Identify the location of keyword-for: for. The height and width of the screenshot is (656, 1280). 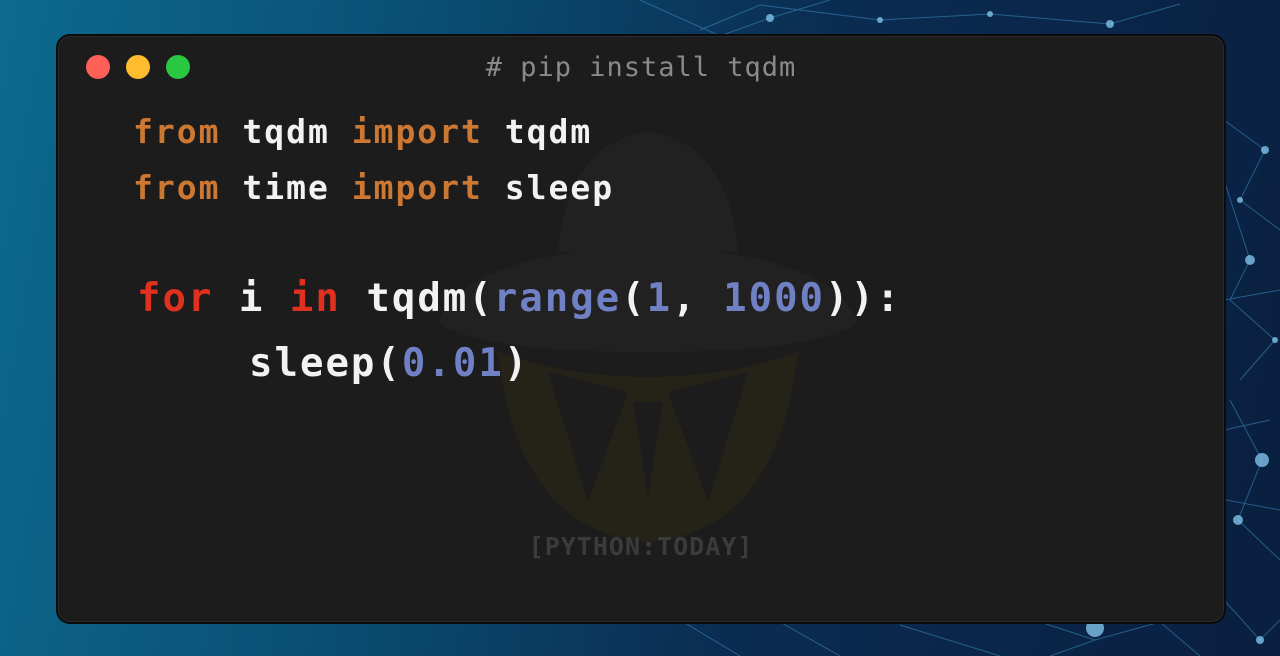
(175, 298).